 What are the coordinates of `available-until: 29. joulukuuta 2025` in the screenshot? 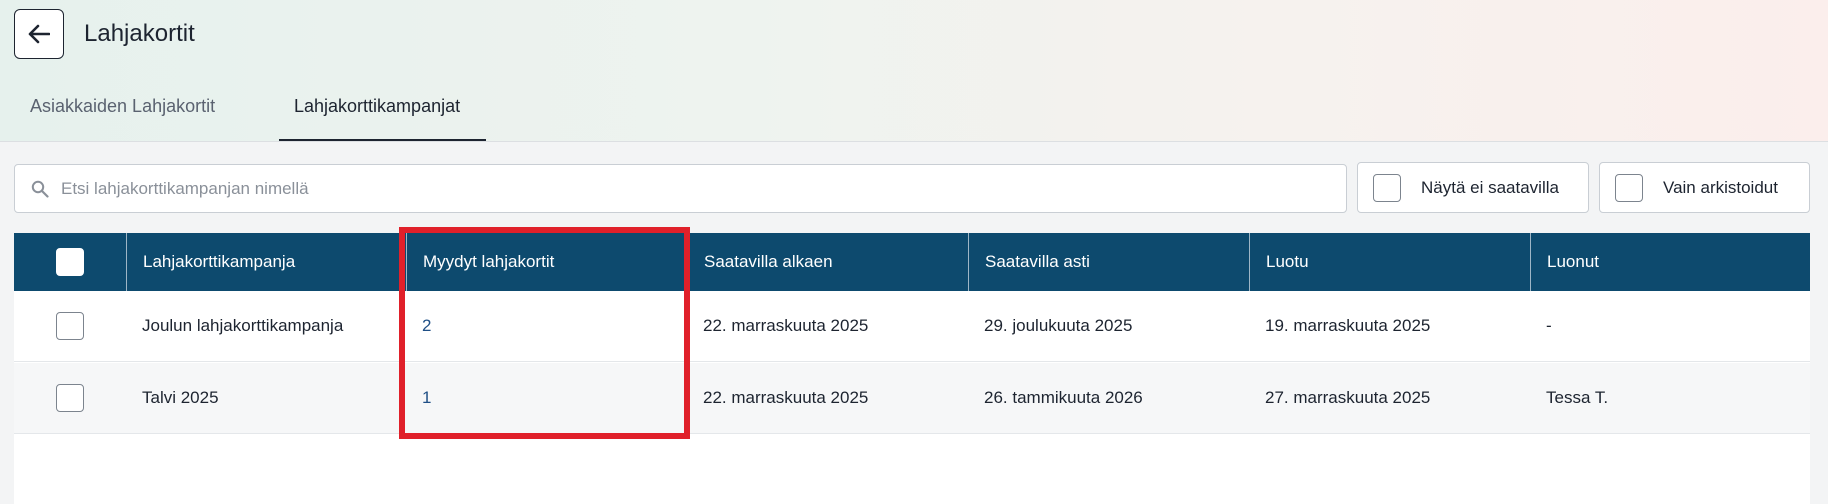 It's located at (1058, 325).